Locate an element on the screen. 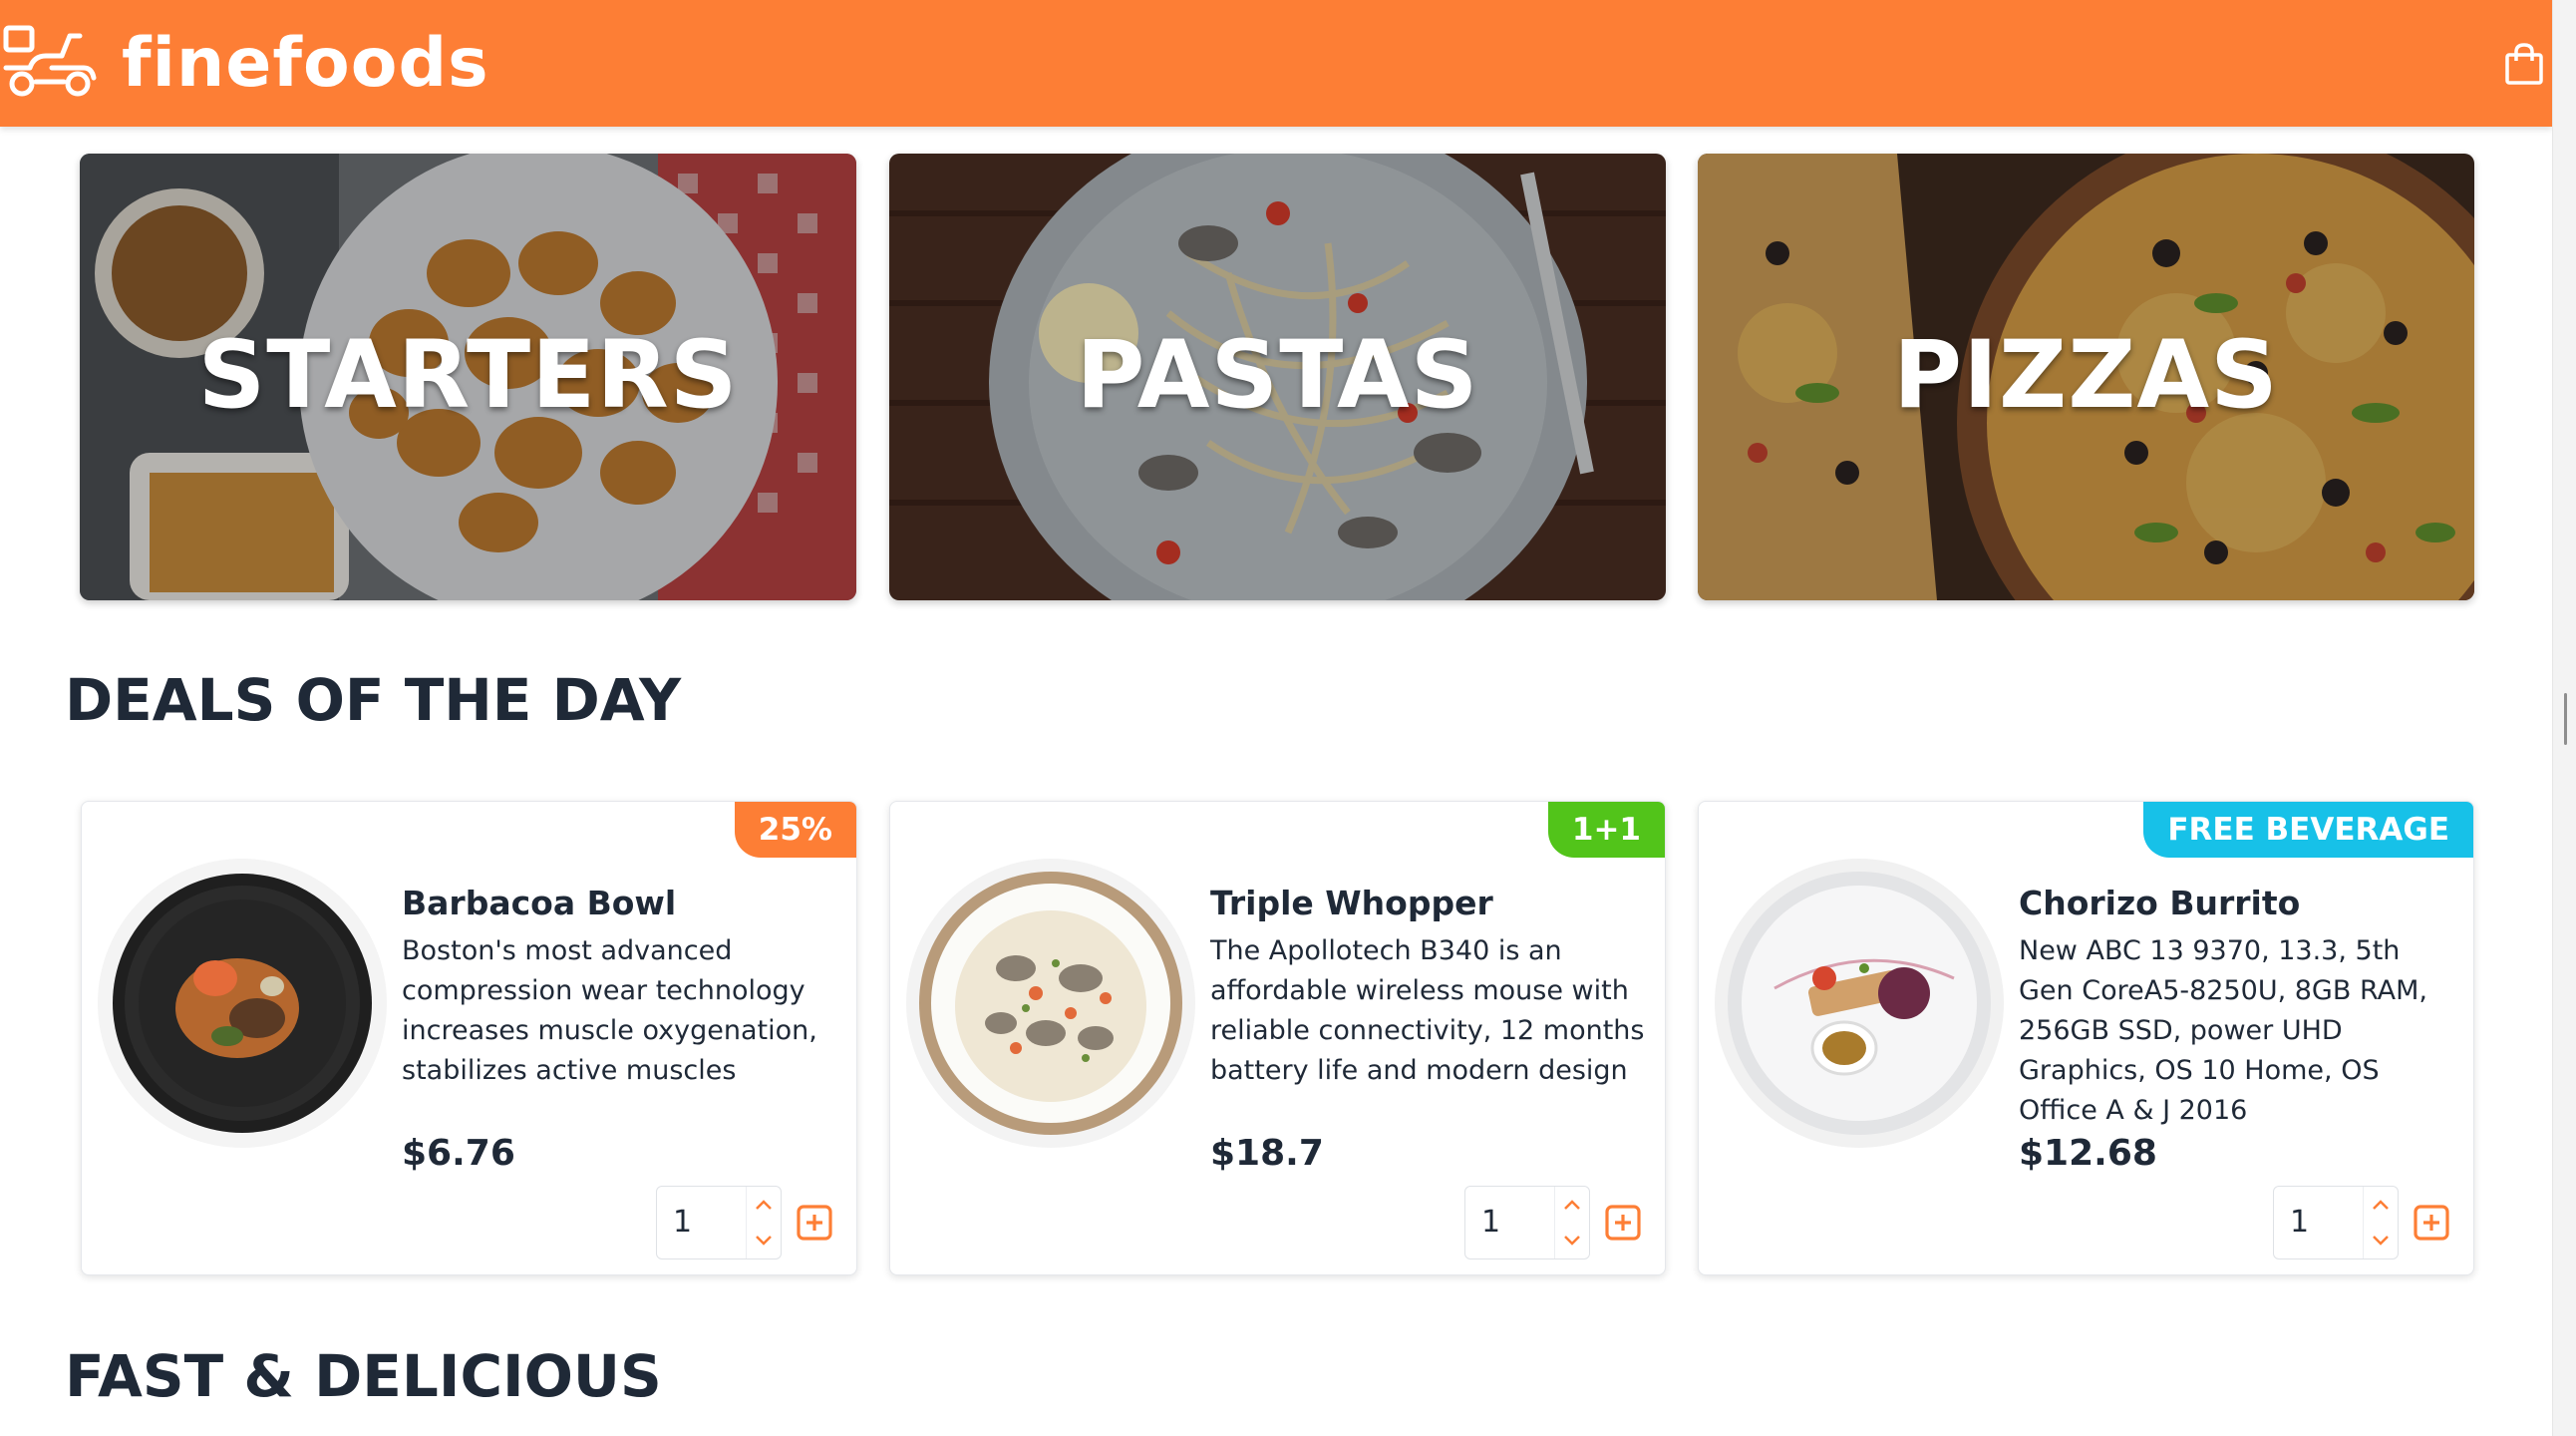 Image resolution: width=2576 pixels, height=1436 pixels. deal-badge: 25% is located at coordinates (795, 830).